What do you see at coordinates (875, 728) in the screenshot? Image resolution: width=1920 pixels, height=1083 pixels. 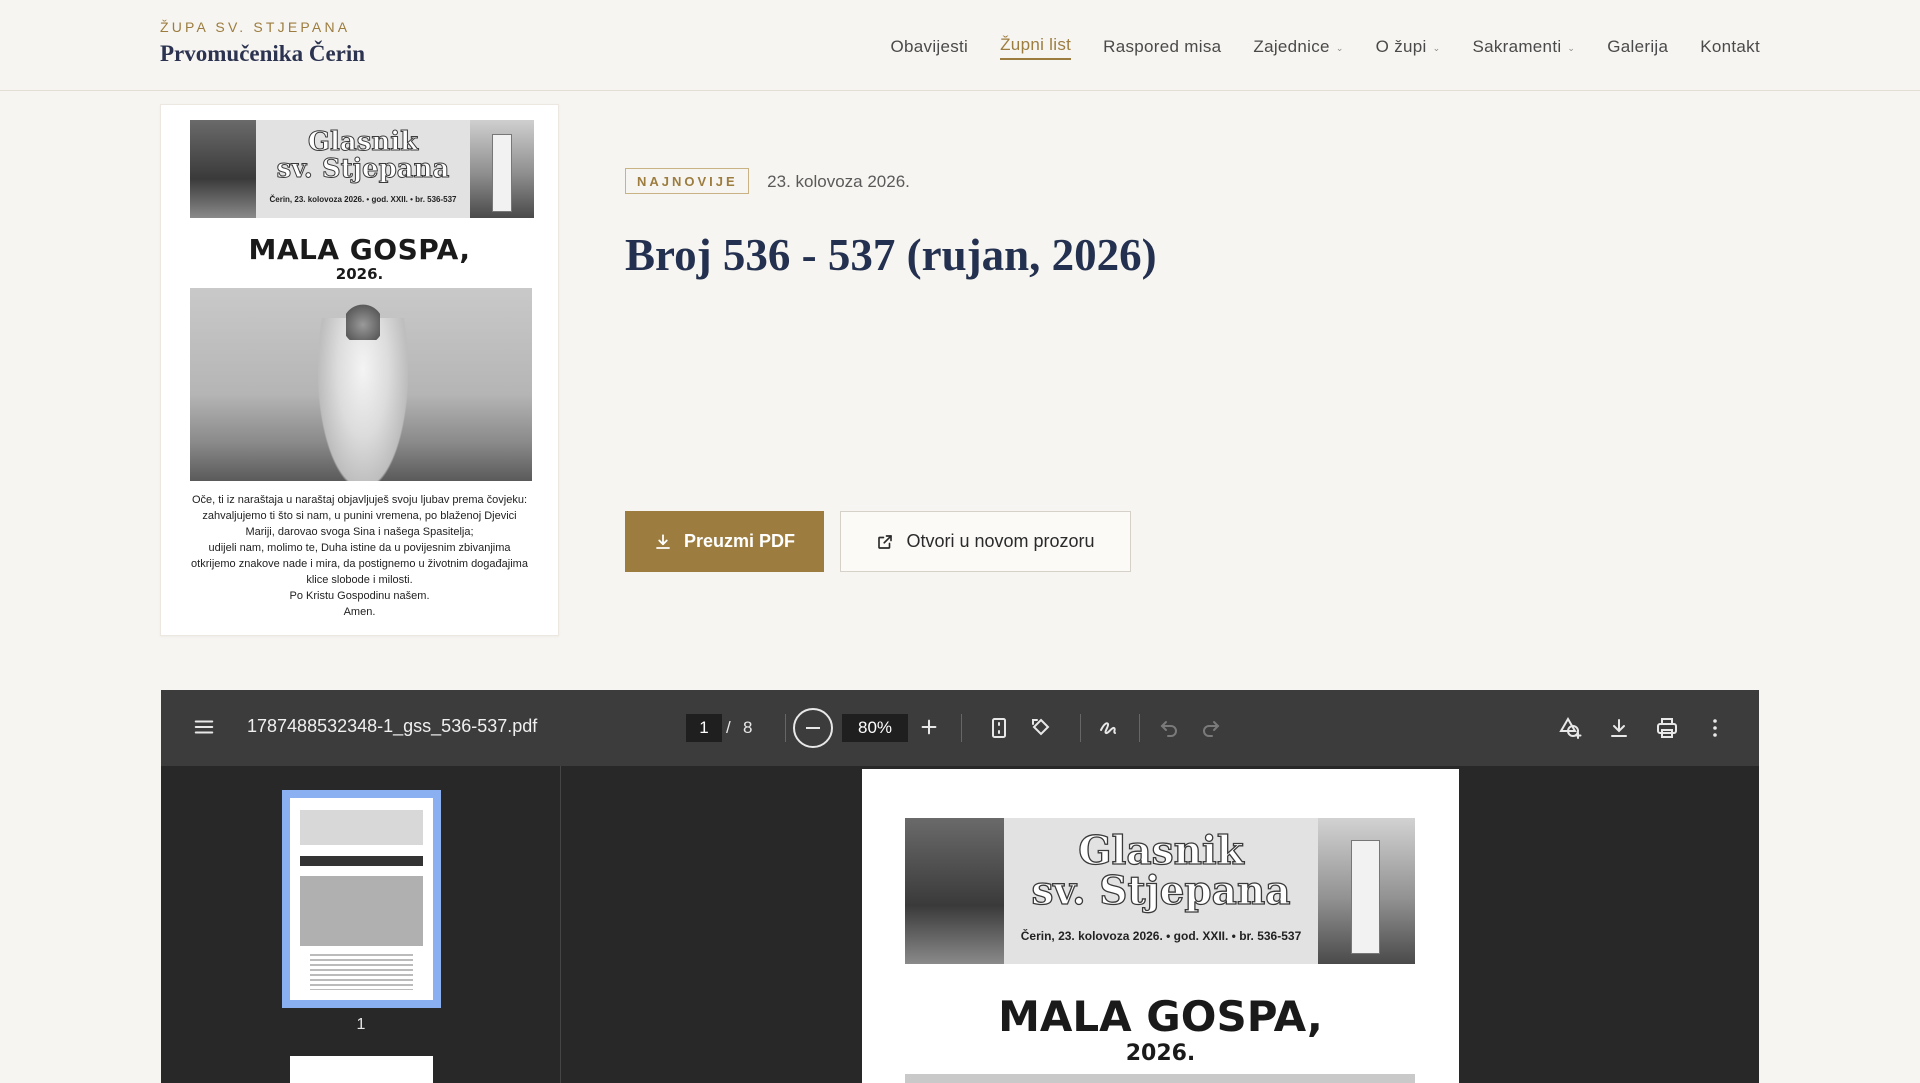 I see `zoom-level-input: 80%` at bounding box center [875, 728].